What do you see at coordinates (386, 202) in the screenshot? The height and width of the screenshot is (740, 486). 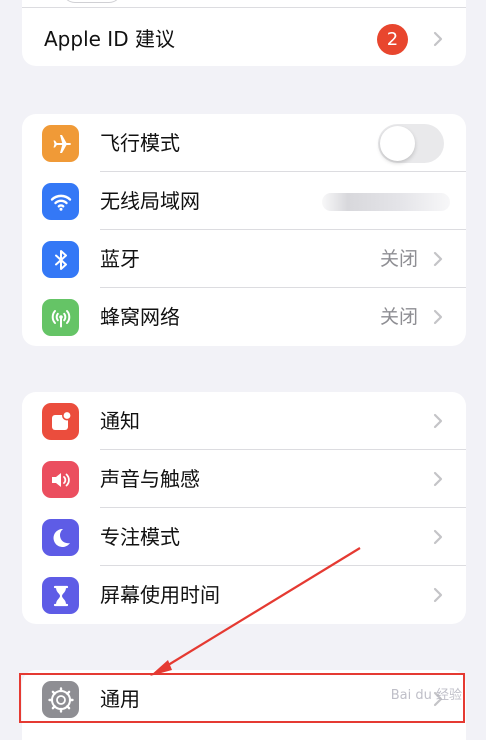 I see `wifi-network-name-blurred` at bounding box center [386, 202].